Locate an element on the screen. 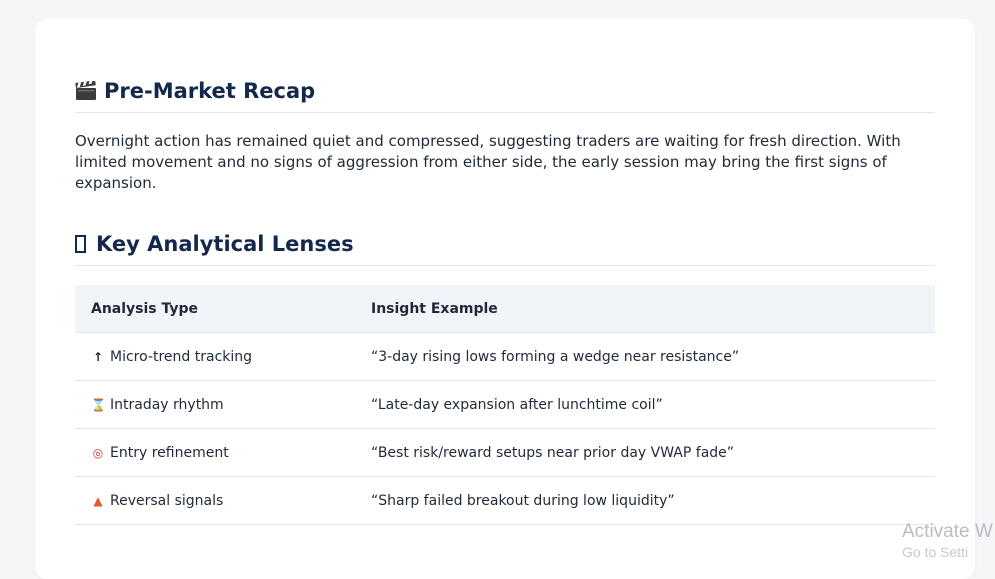 This screenshot has width=995, height=579. up-arrow-icon: ↑ is located at coordinates (98, 356).